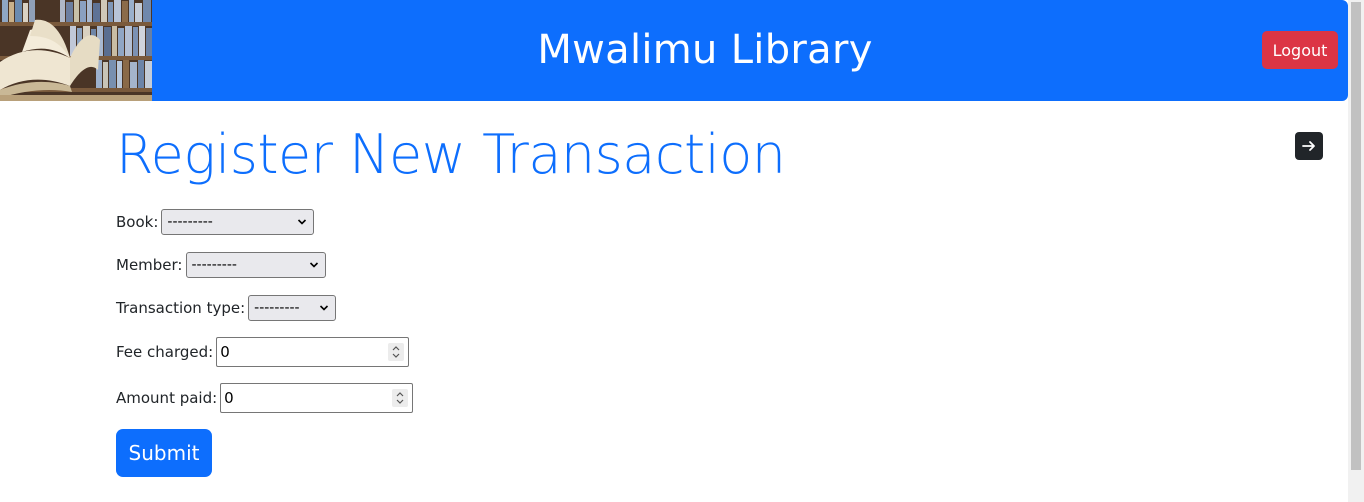 The width and height of the screenshot is (1364, 502). Describe the element at coordinates (164, 453) in the screenshot. I see `submit-button: Submit` at that location.